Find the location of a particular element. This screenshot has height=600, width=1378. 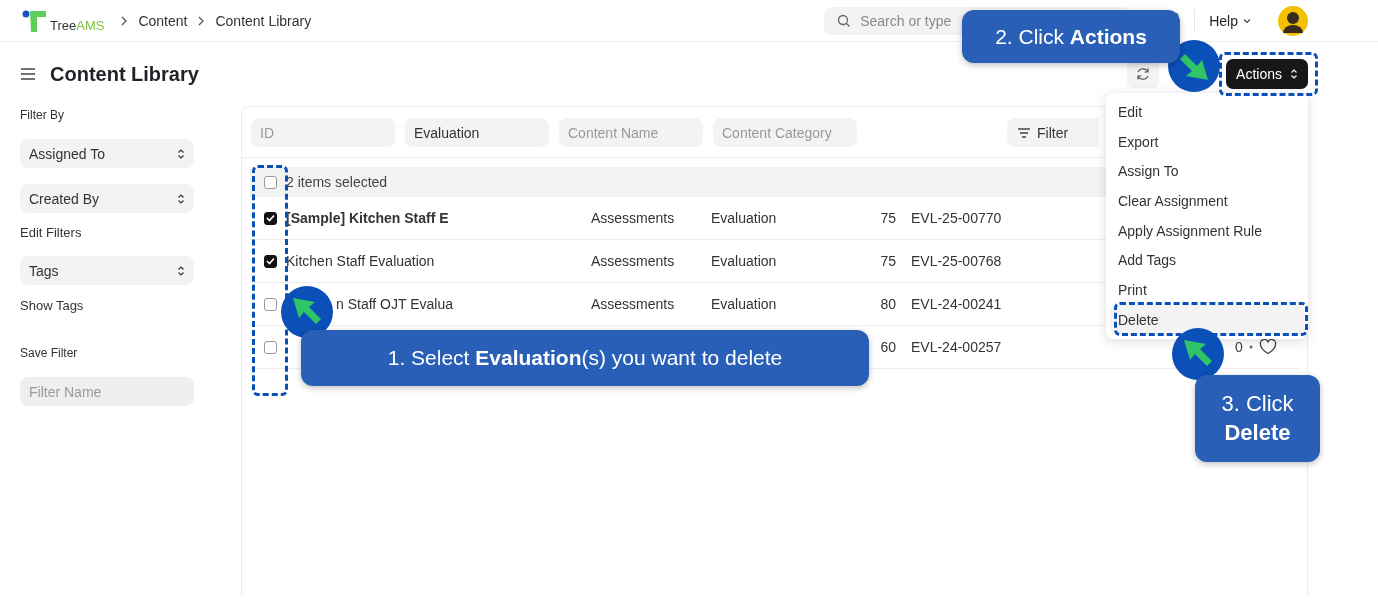

comment-count: 0 is located at coordinates (1239, 347).